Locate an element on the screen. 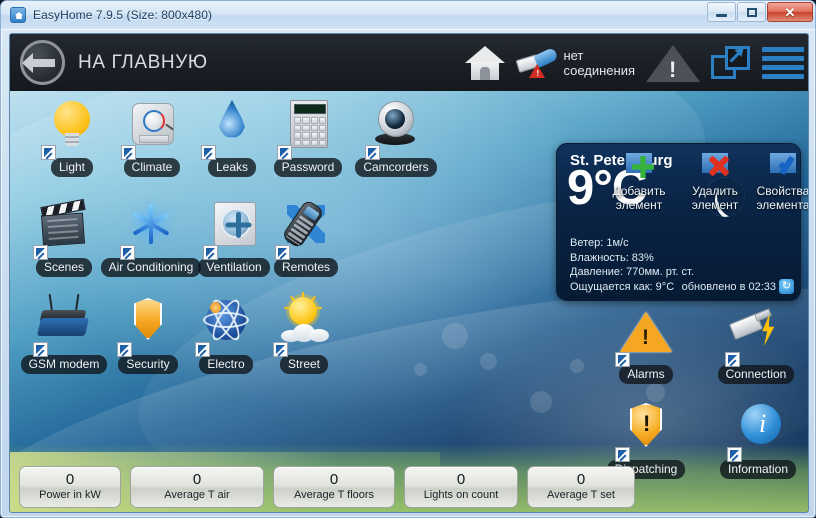 The height and width of the screenshot is (518, 816). toolbar-right-group: ! нет соединения ! is located at coordinates (634, 62).